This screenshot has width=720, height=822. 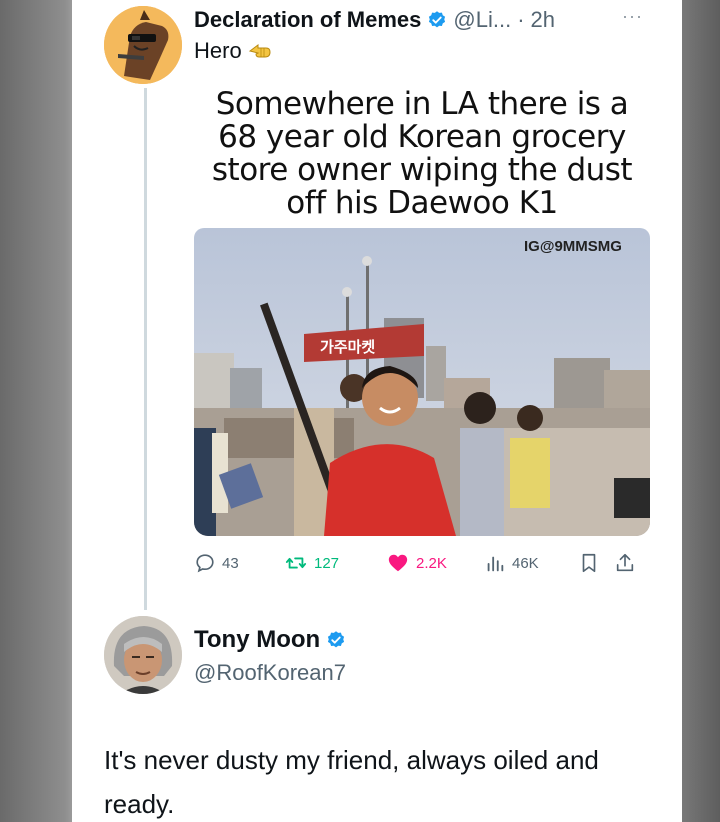 I want to click on tweet-text: Hero, so click(x=234, y=51).